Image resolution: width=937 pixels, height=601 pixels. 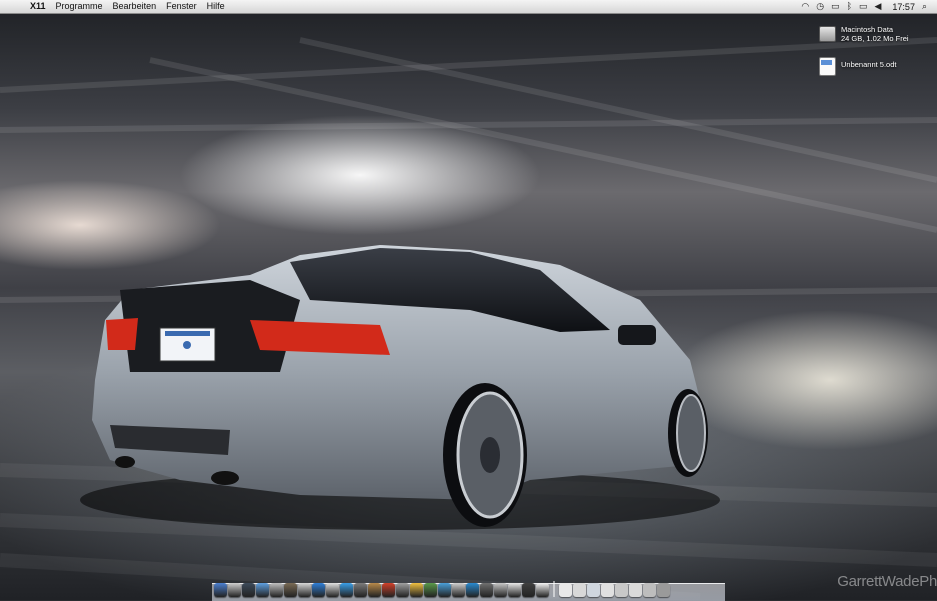 What do you see at coordinates (869, 6) in the screenshot?
I see `menu-extras: ◠ ◷ ▭ ᛒ ▭ ◀ 17:57 ⌕` at bounding box center [869, 6].